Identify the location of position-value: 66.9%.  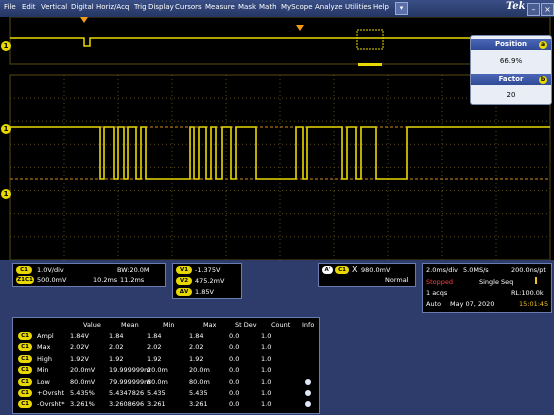
(511, 61).